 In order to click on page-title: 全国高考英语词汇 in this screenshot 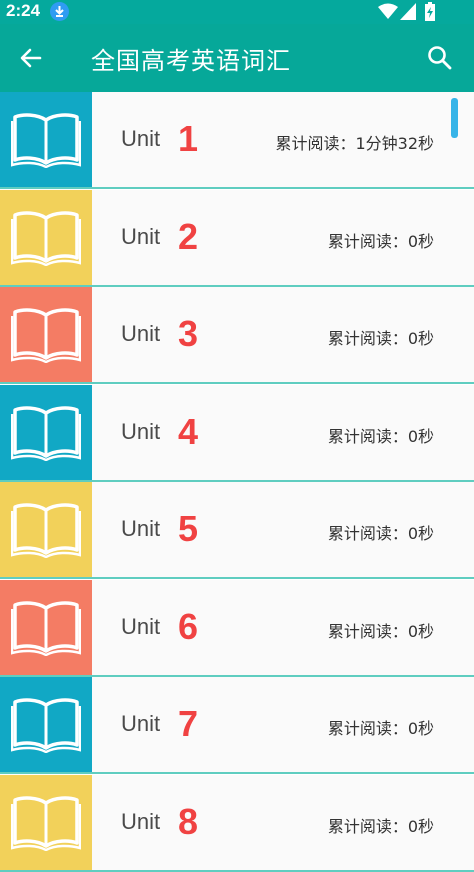, I will do `click(191, 61)`.